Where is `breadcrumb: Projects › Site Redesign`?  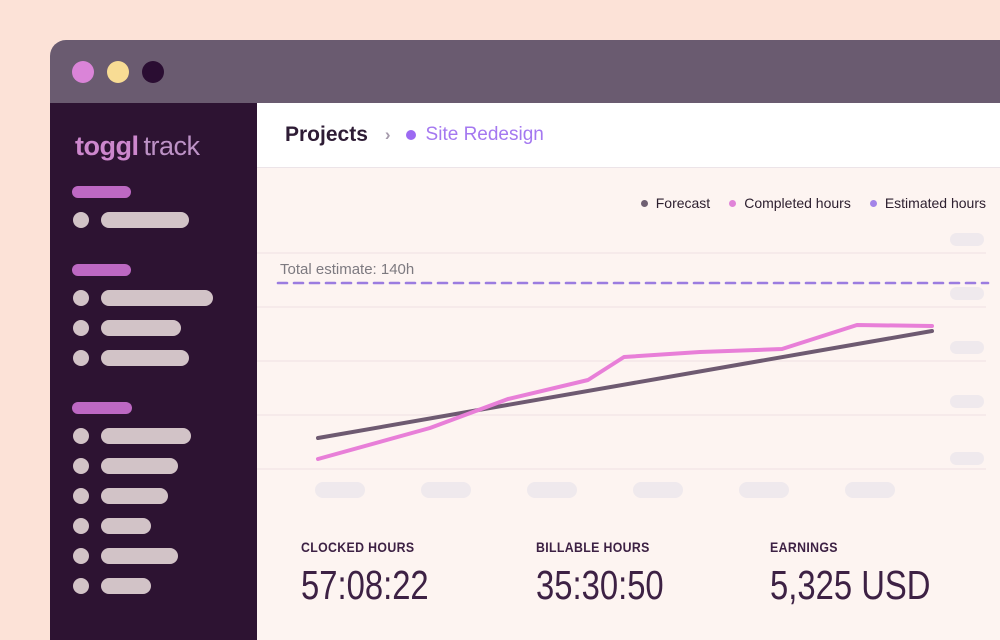
breadcrumb: Projects › Site Redesign is located at coordinates (628, 135).